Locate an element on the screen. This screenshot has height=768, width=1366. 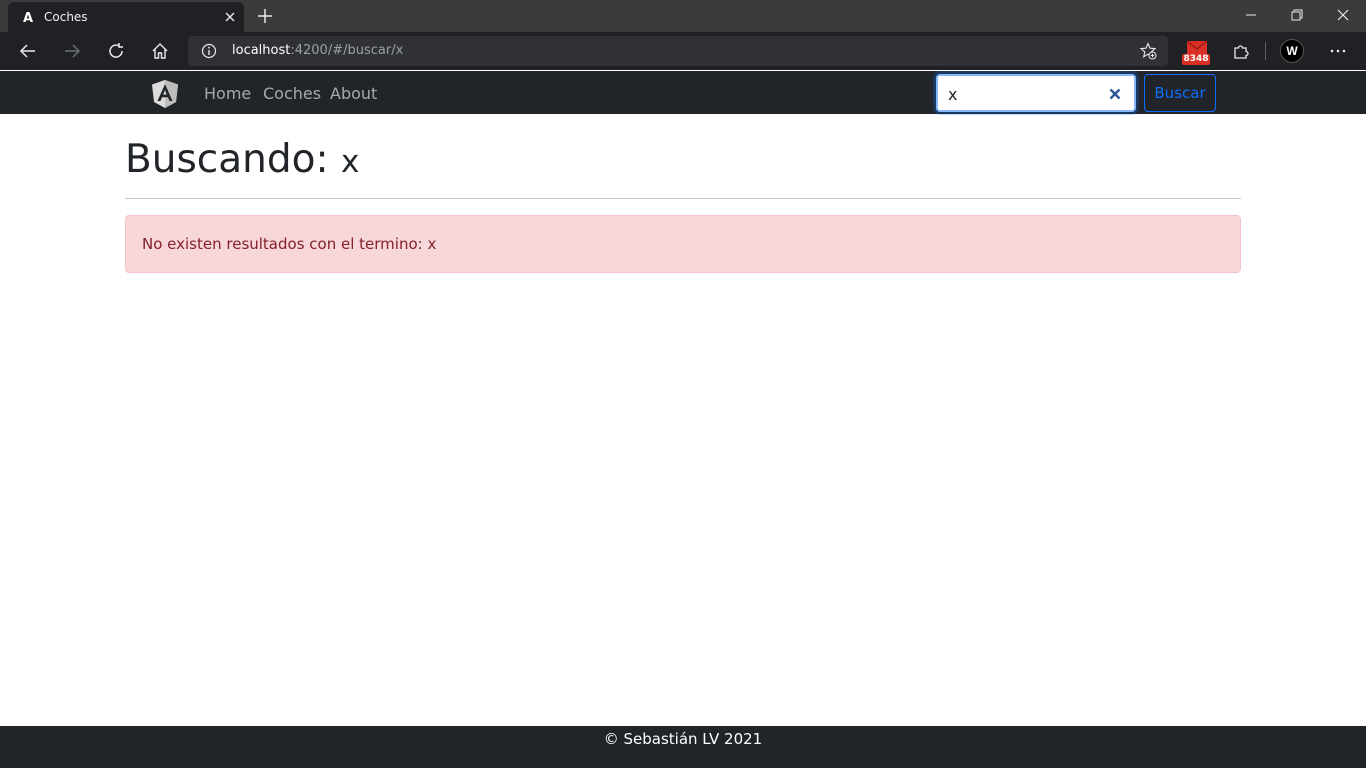
back-icon is located at coordinates (28, 51).